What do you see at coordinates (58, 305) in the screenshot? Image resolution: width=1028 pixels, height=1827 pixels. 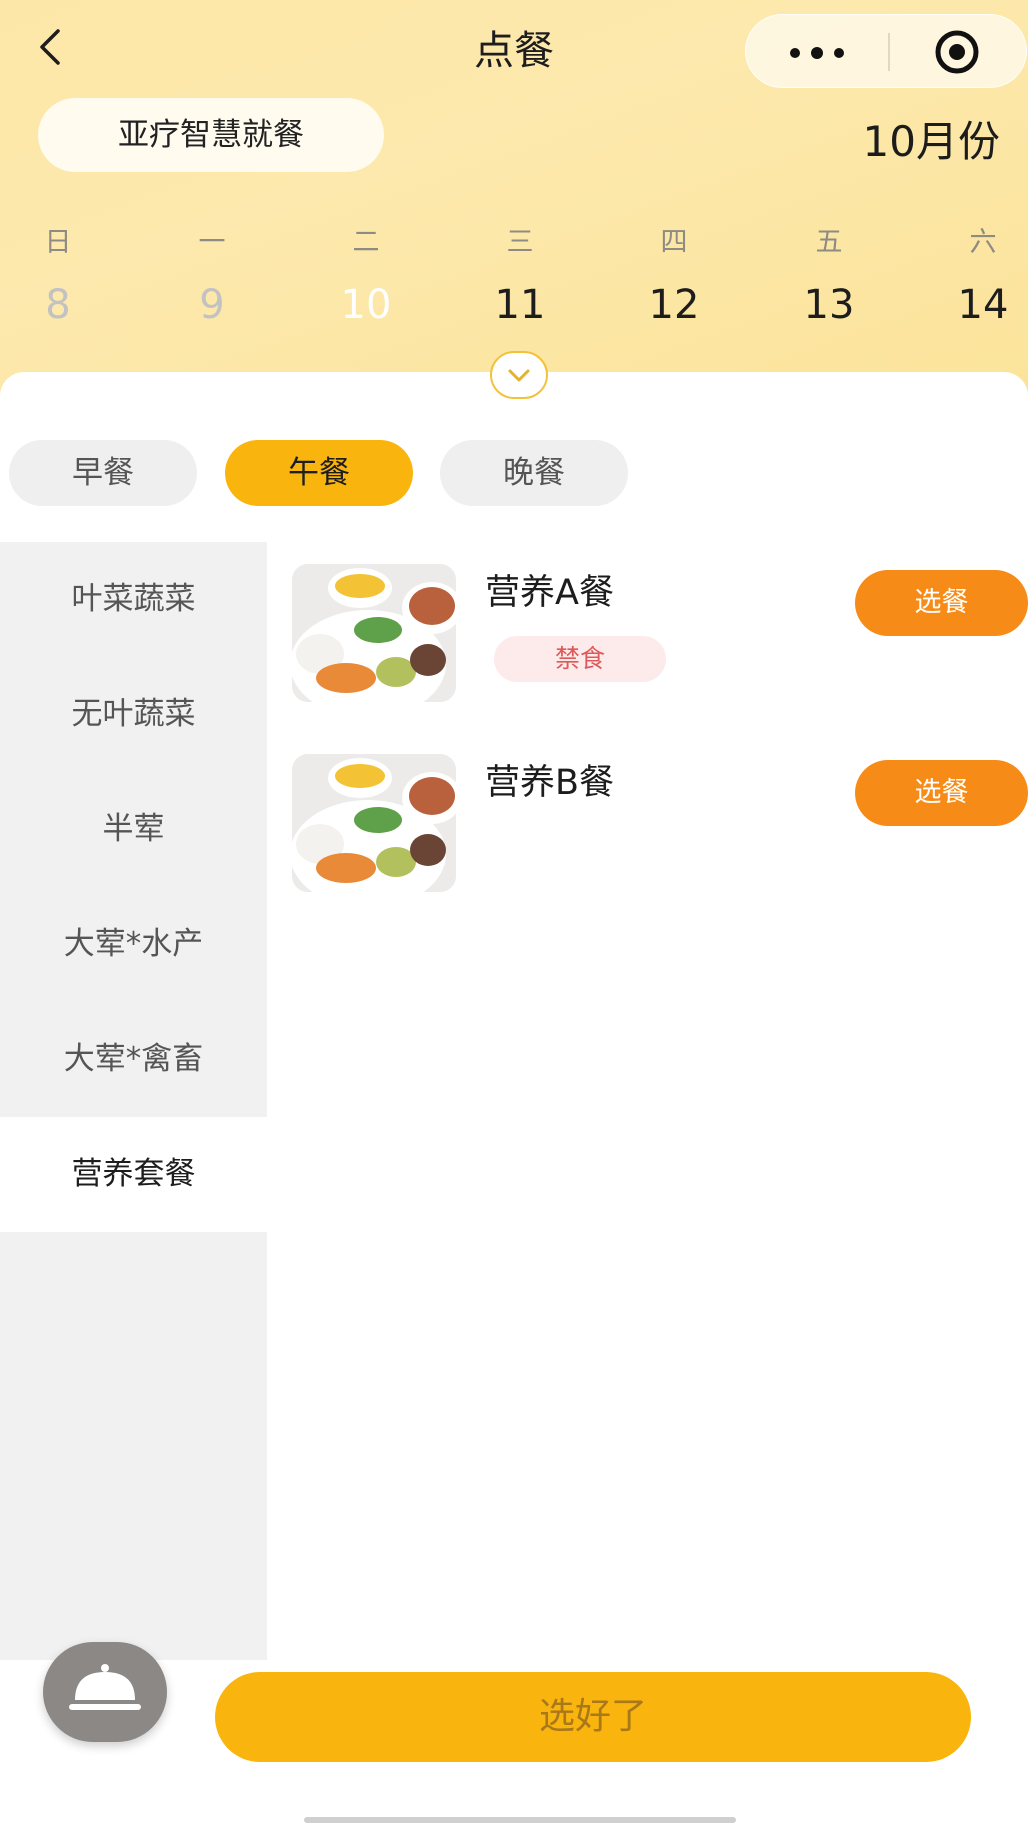 I see `calendar-date: 8` at bounding box center [58, 305].